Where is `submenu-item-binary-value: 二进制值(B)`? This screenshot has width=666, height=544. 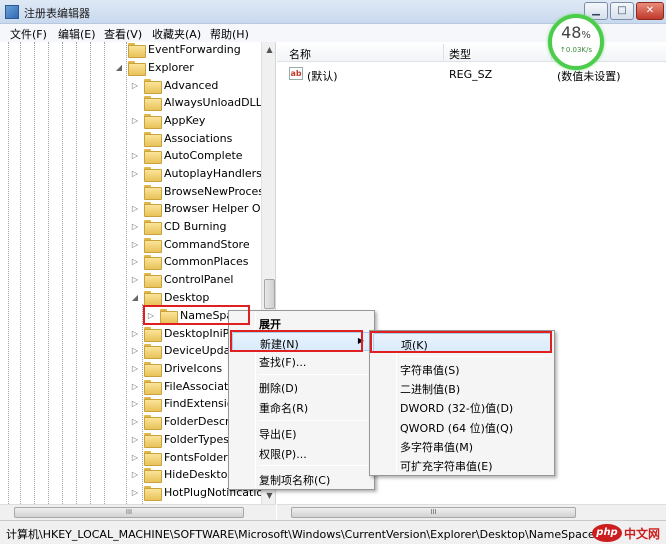 submenu-item-binary-value: 二进制值(B) is located at coordinates (462, 387).